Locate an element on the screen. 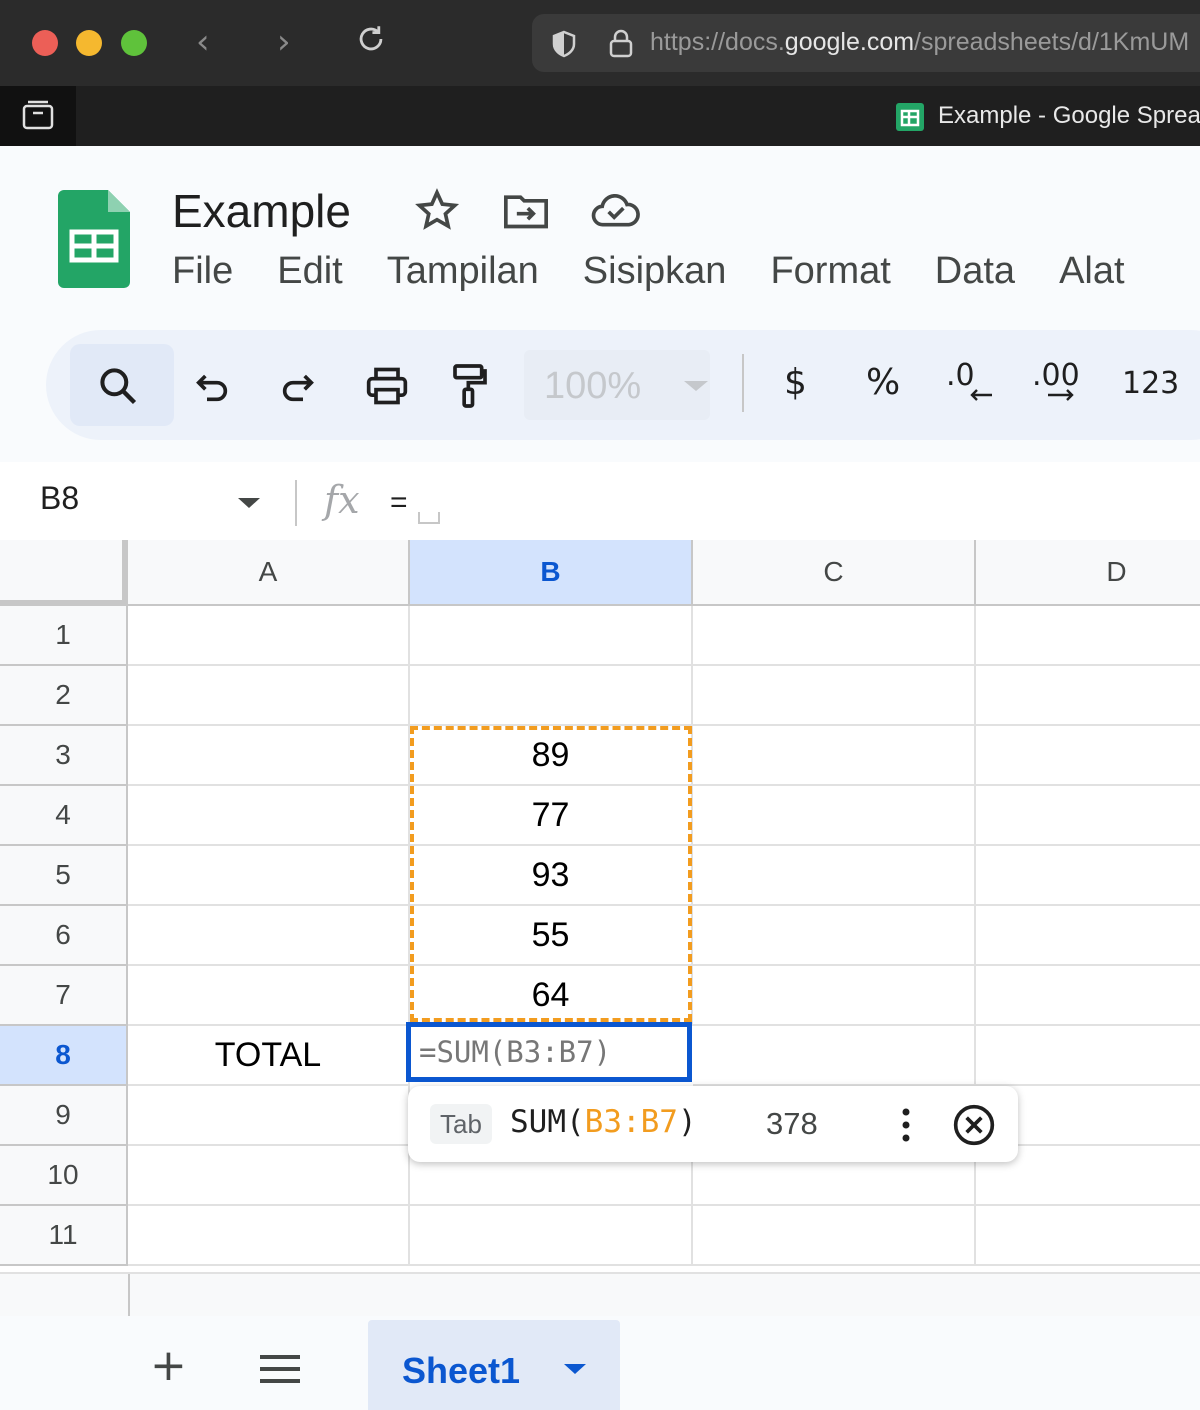  cell-c6 is located at coordinates (834, 936).